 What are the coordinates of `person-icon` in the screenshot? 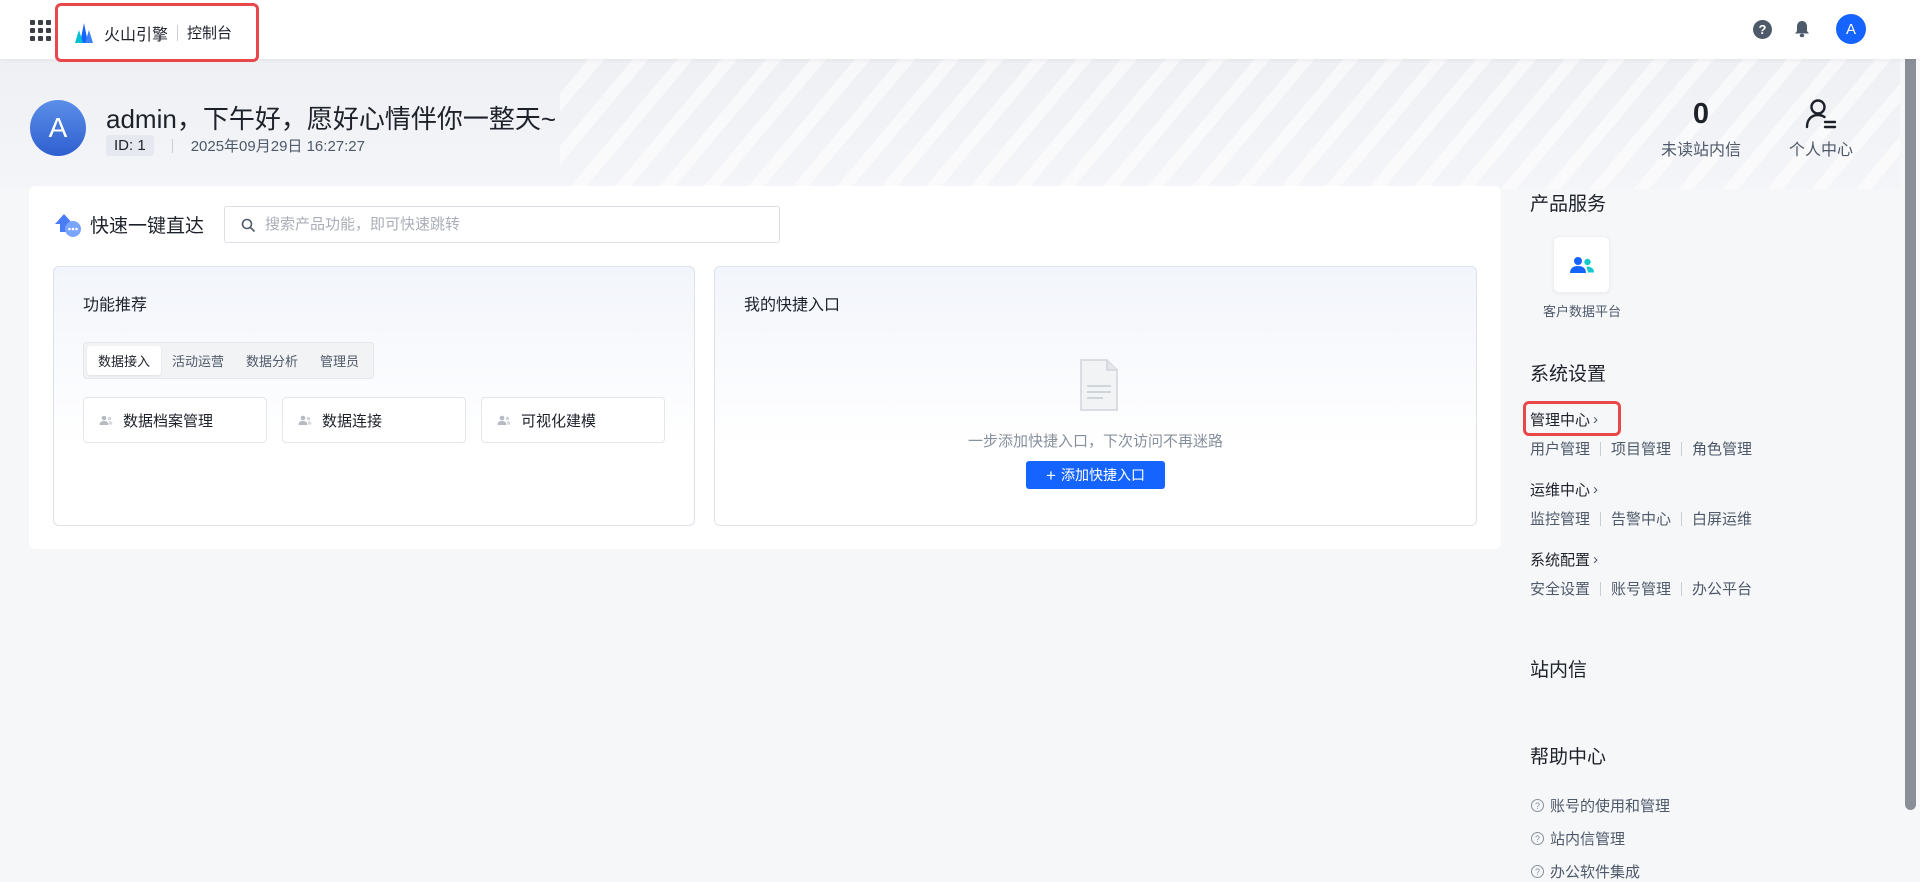 It's located at (1821, 114).